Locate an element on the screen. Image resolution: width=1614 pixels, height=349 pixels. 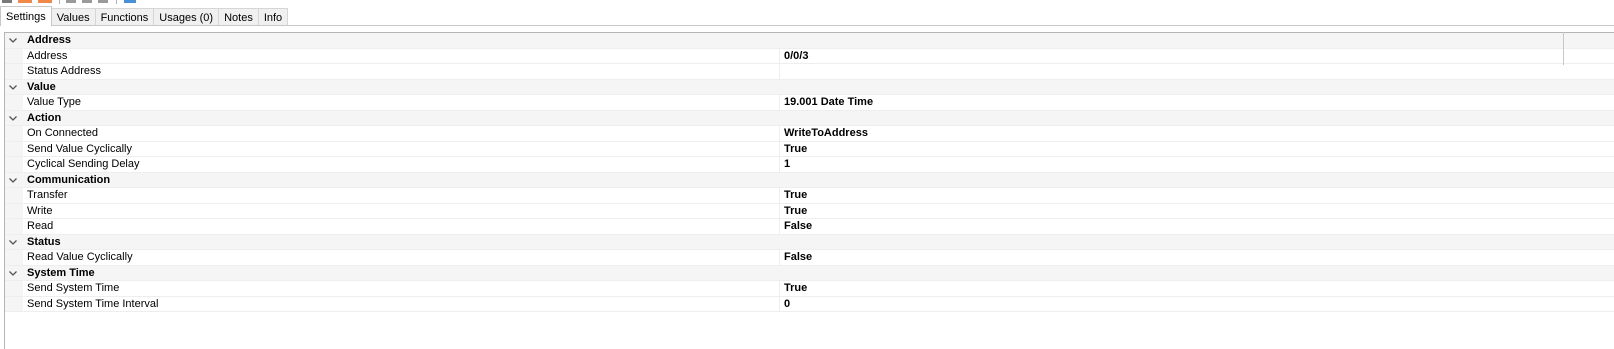
category-value: Value is located at coordinates (809, 87).